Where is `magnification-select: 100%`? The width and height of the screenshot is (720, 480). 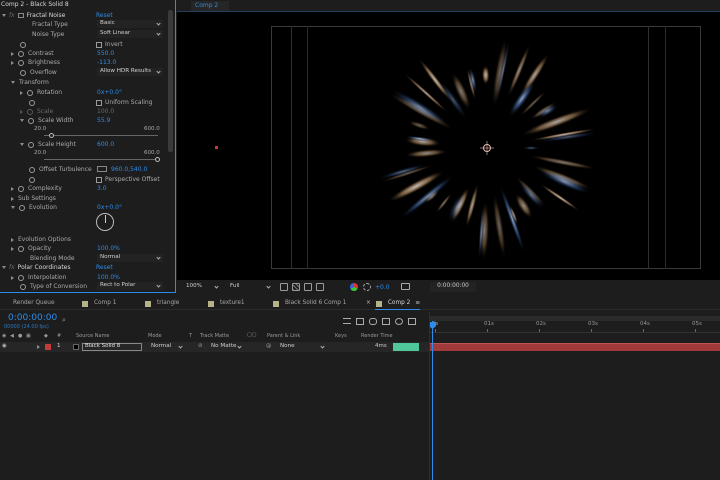 magnification-select: 100% is located at coordinates (202, 287).